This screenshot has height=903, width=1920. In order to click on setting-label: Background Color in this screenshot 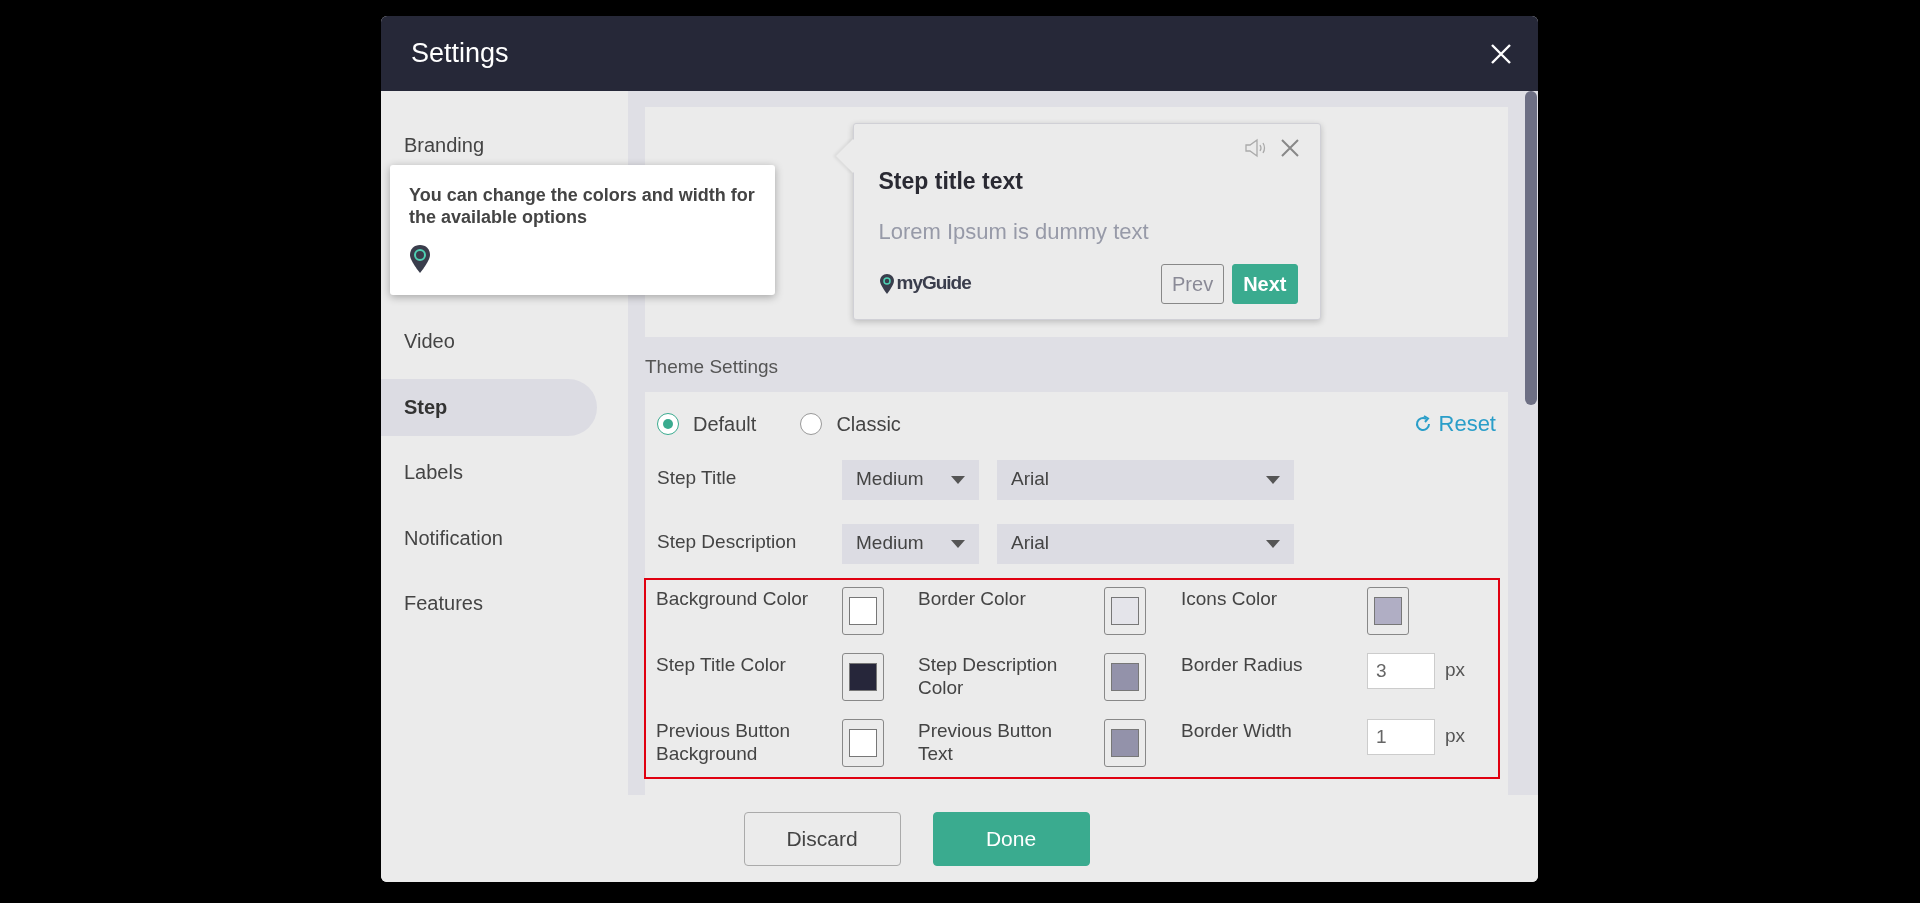, I will do `click(733, 598)`.